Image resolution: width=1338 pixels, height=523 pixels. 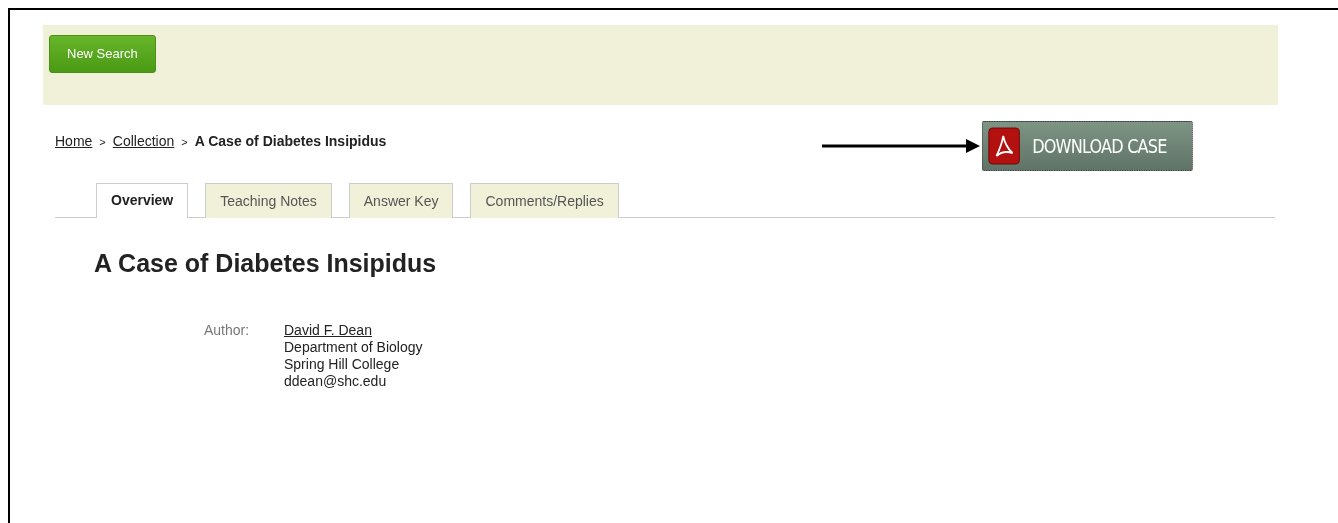 What do you see at coordinates (227, 331) in the screenshot?
I see `author-label: Author:` at bounding box center [227, 331].